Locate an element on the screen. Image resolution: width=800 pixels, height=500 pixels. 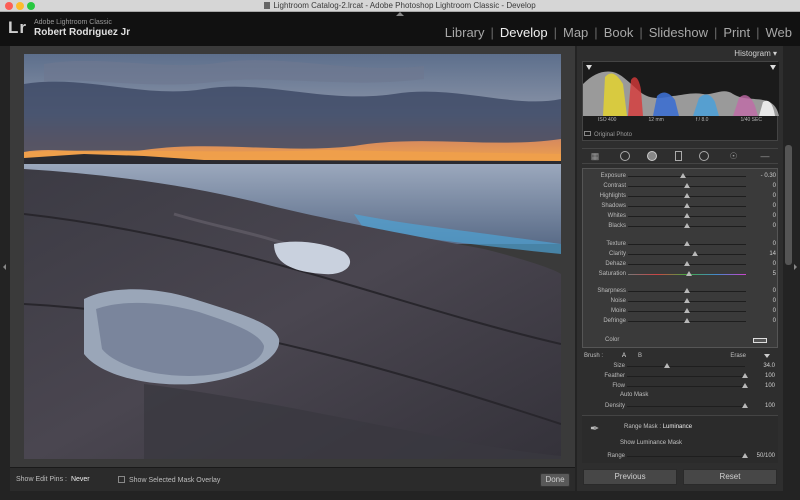
brush-a-button: A is located at coordinates (624, 356).